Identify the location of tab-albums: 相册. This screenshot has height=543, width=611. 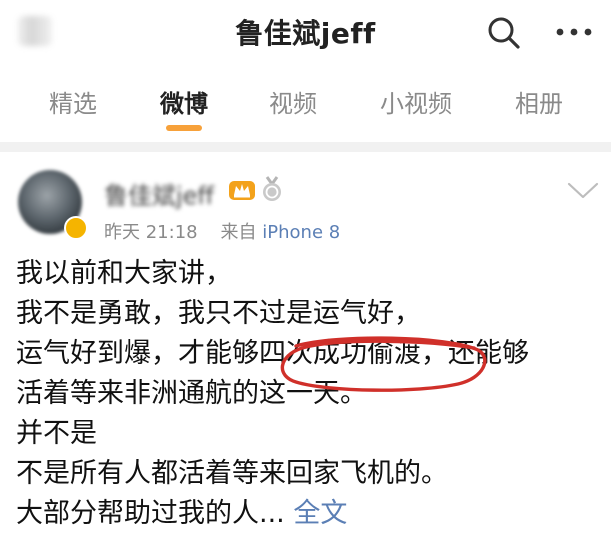
(539, 101).